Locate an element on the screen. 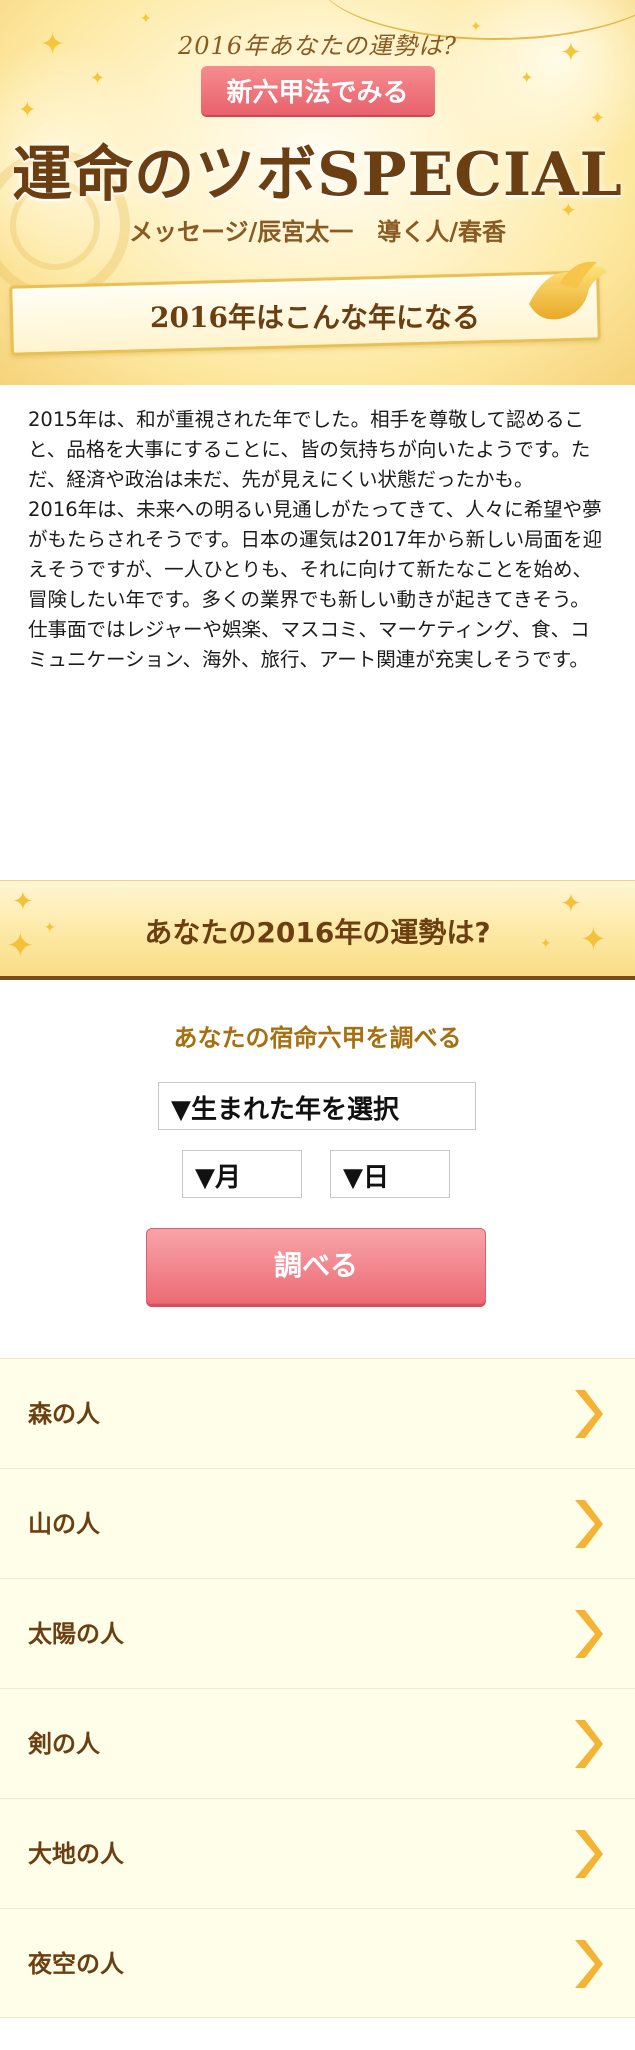  header-credit: メッセージ/辰宮太一 導く人/春香 is located at coordinates (317, 231).